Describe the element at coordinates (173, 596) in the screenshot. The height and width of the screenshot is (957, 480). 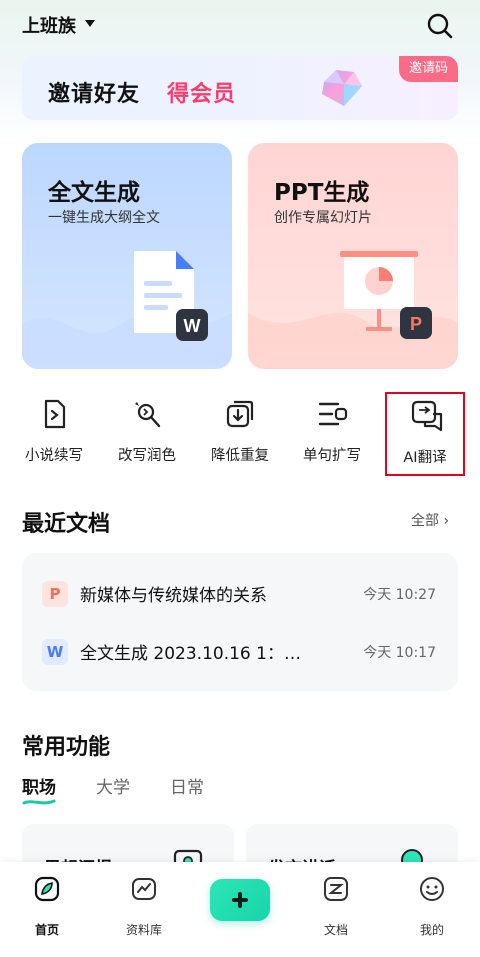
I see `doc-name: 新媒体与传统媒体的关系` at that location.